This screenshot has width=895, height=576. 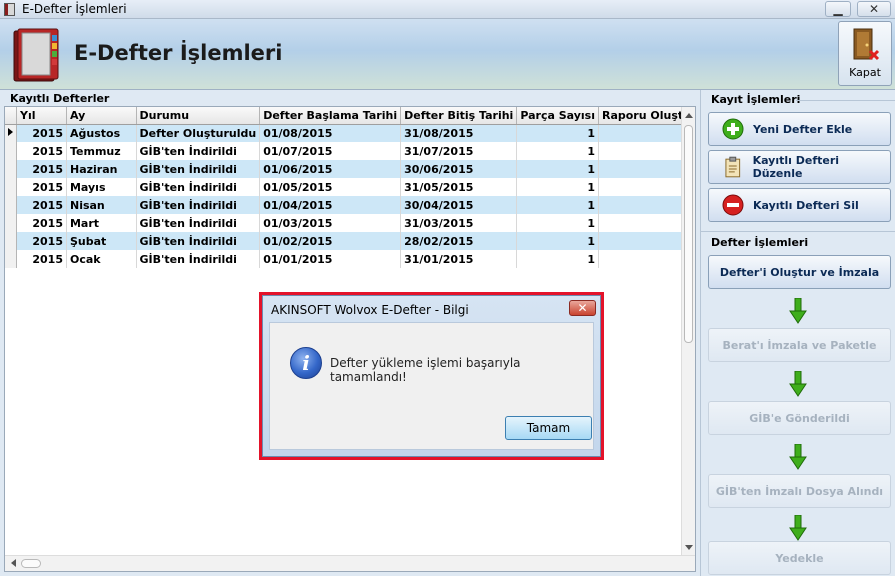 I want to click on dialog-close-button: ✕, so click(x=582, y=308).